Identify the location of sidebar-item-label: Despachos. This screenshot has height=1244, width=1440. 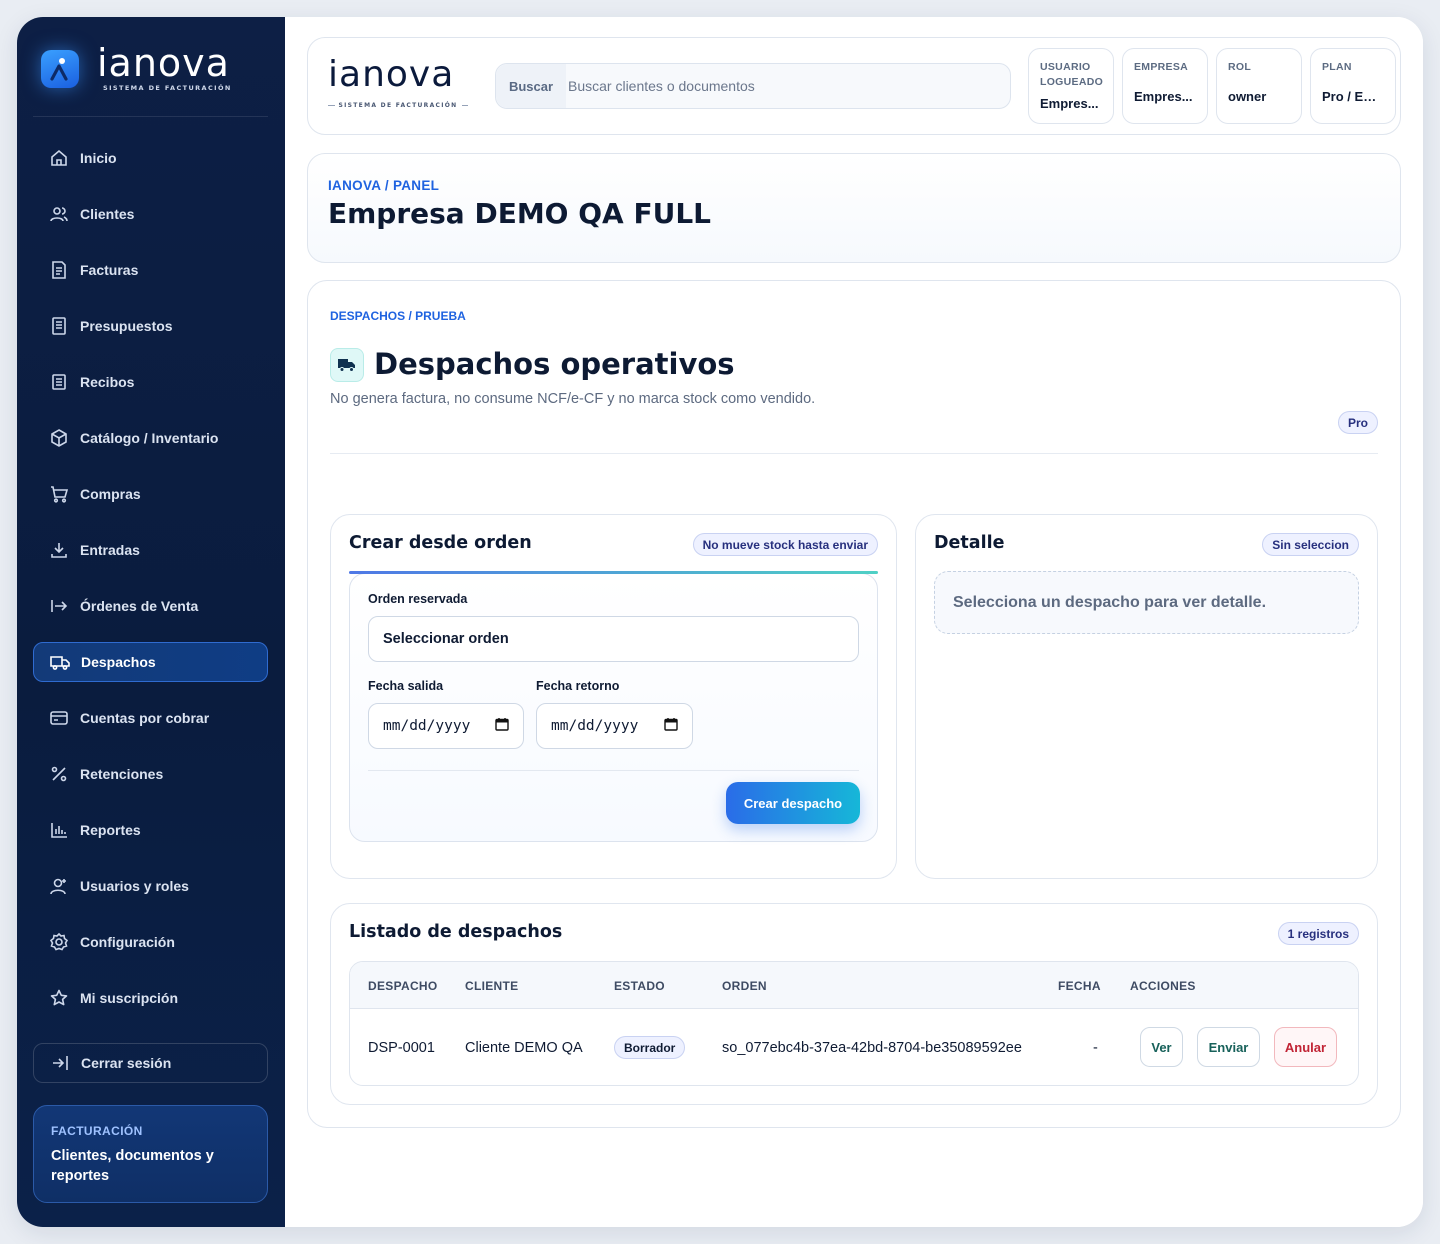
(118, 662).